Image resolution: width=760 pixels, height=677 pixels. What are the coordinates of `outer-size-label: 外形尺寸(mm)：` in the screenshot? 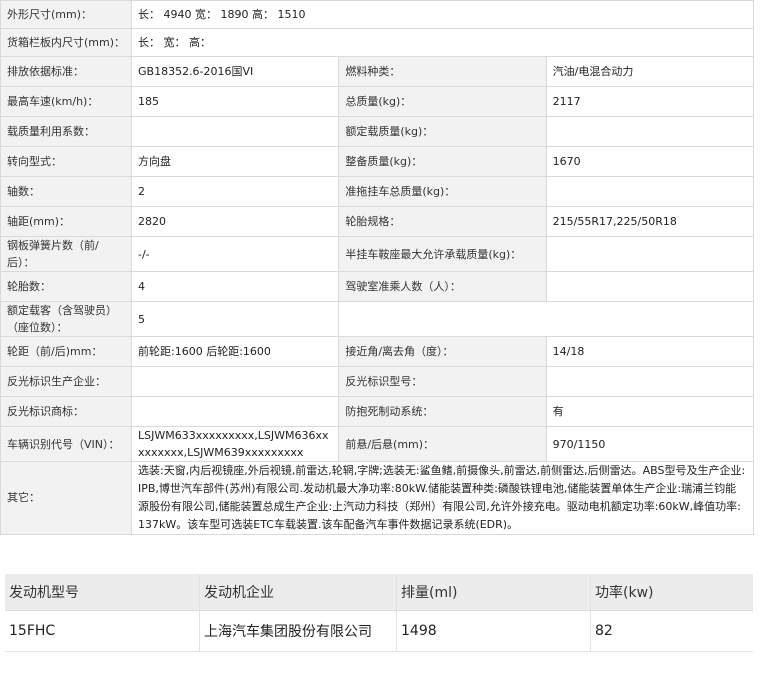 It's located at (66, 14).